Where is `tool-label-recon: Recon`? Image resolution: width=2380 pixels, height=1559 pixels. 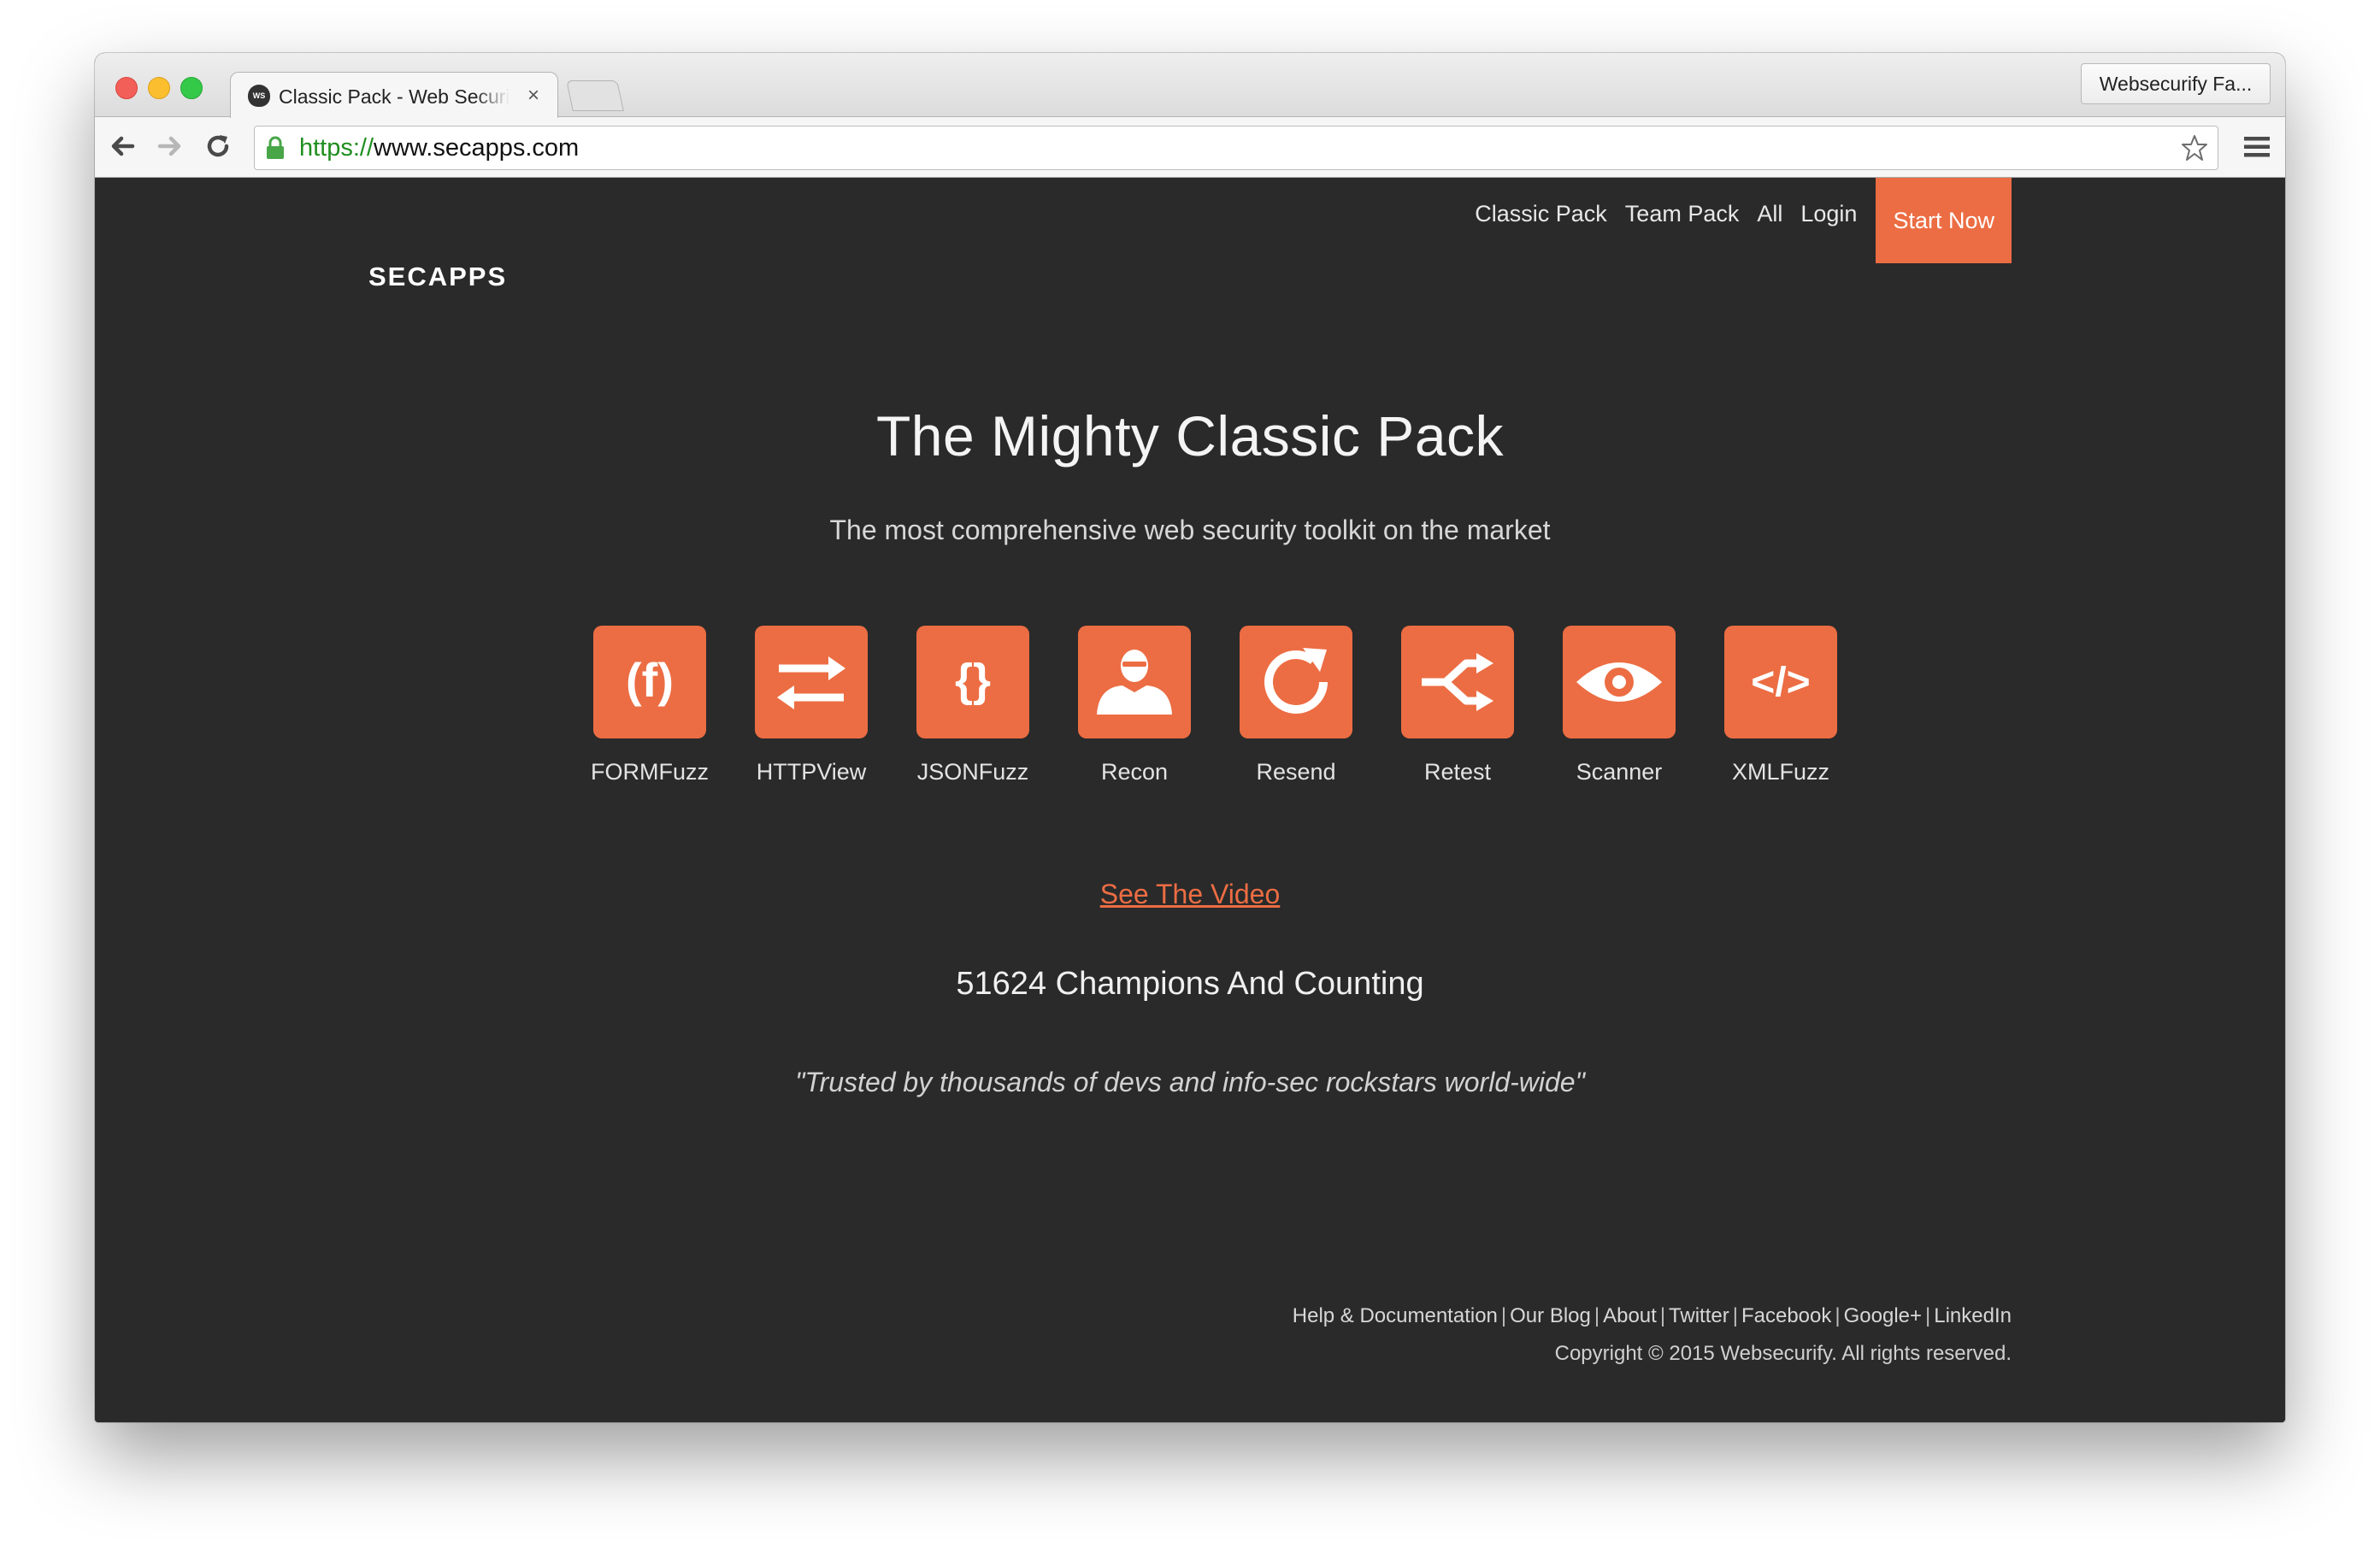
tool-label-recon: Recon is located at coordinates (1134, 772).